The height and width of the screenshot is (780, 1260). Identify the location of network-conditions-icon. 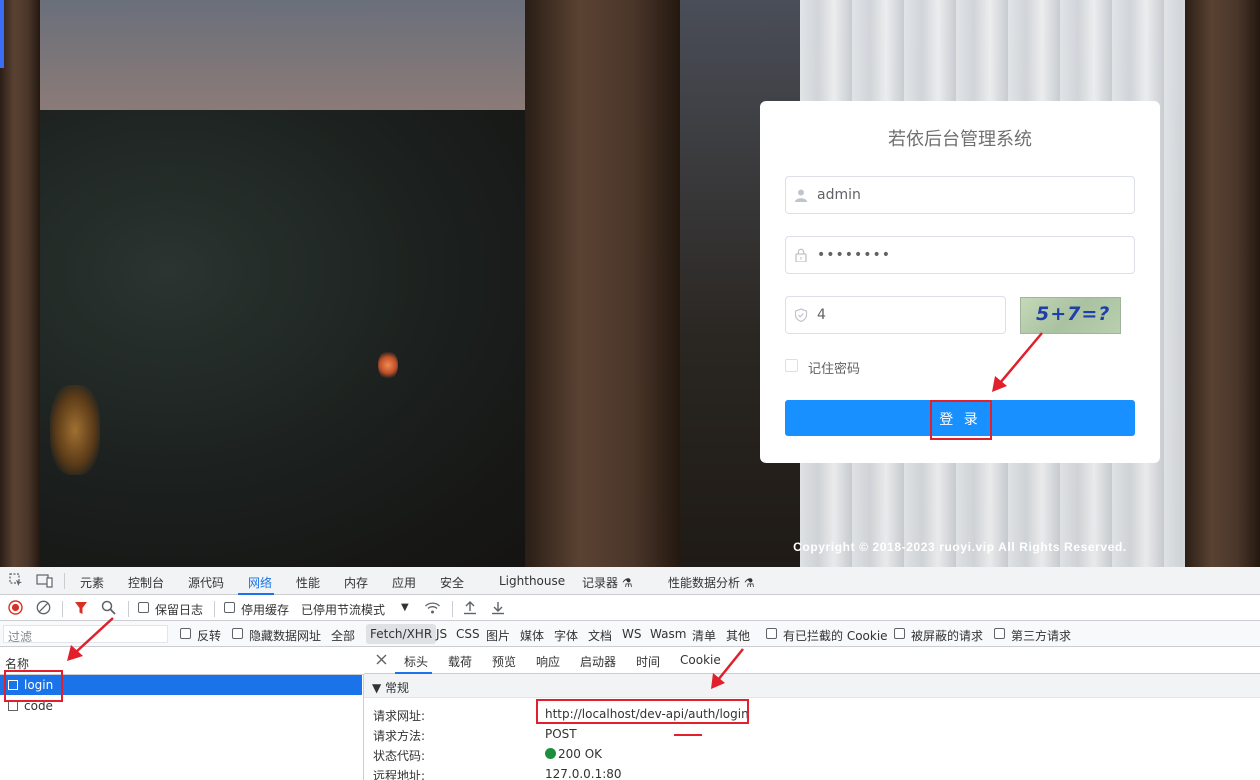
(432, 607).